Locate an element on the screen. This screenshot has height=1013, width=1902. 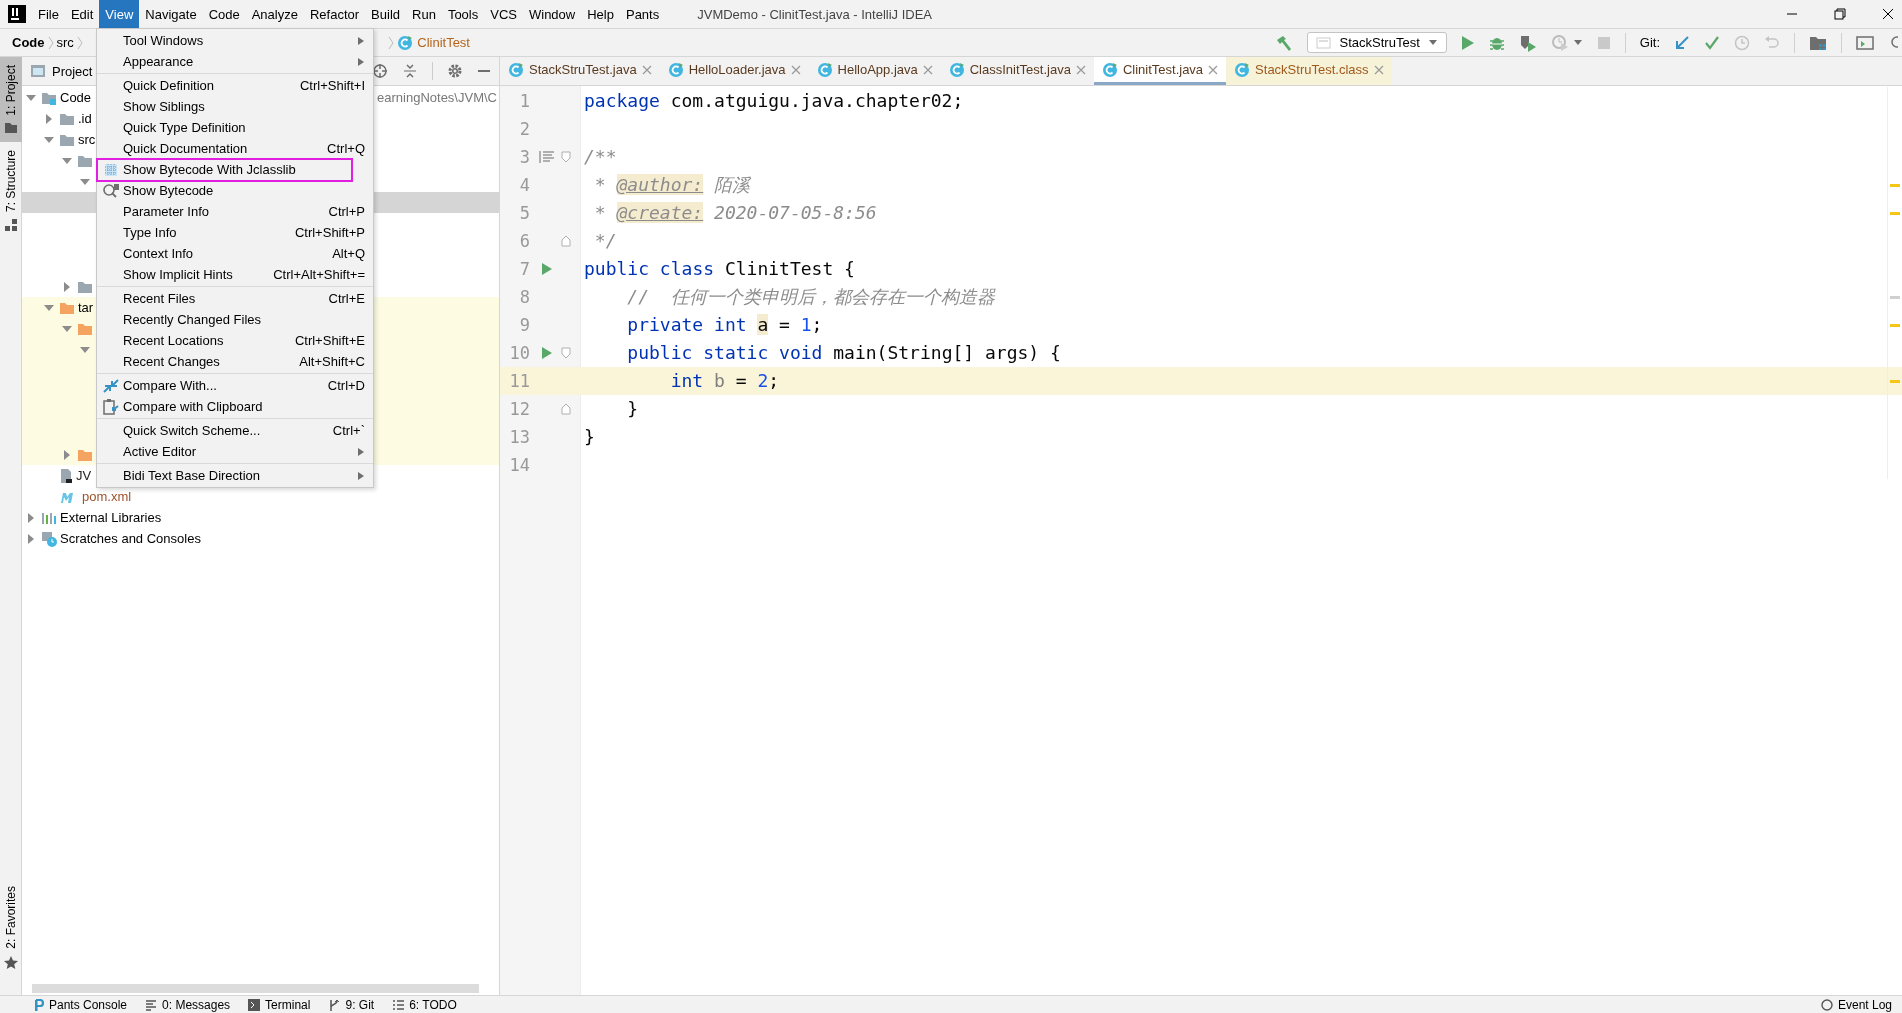
window-title: JVMDemo - ClinitTest.java - IntelliJ IDEA is located at coordinates (814, 14).